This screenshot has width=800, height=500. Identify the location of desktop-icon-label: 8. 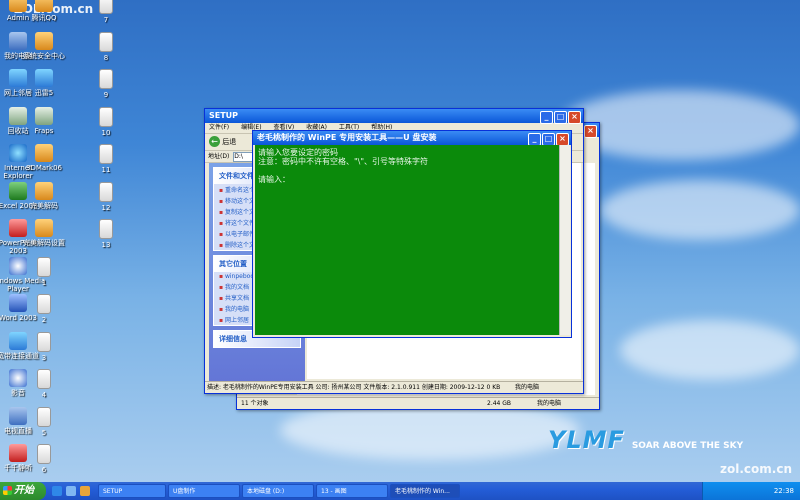
(106, 57).